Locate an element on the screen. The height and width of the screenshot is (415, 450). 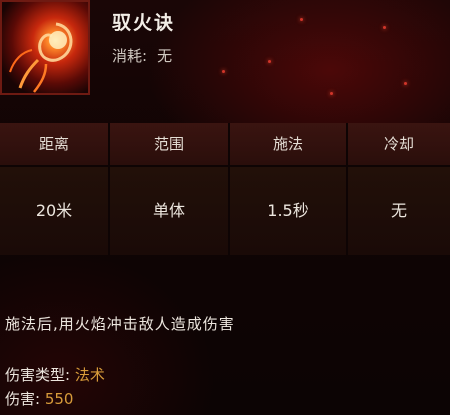
stat-range: 范围 单体 is located at coordinates (170, 189).